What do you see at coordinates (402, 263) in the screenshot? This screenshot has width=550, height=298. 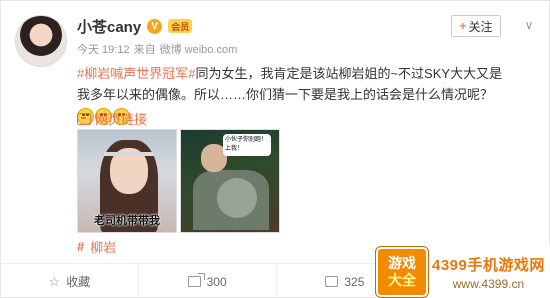 I see `logo-box-top: 游戏` at bounding box center [402, 263].